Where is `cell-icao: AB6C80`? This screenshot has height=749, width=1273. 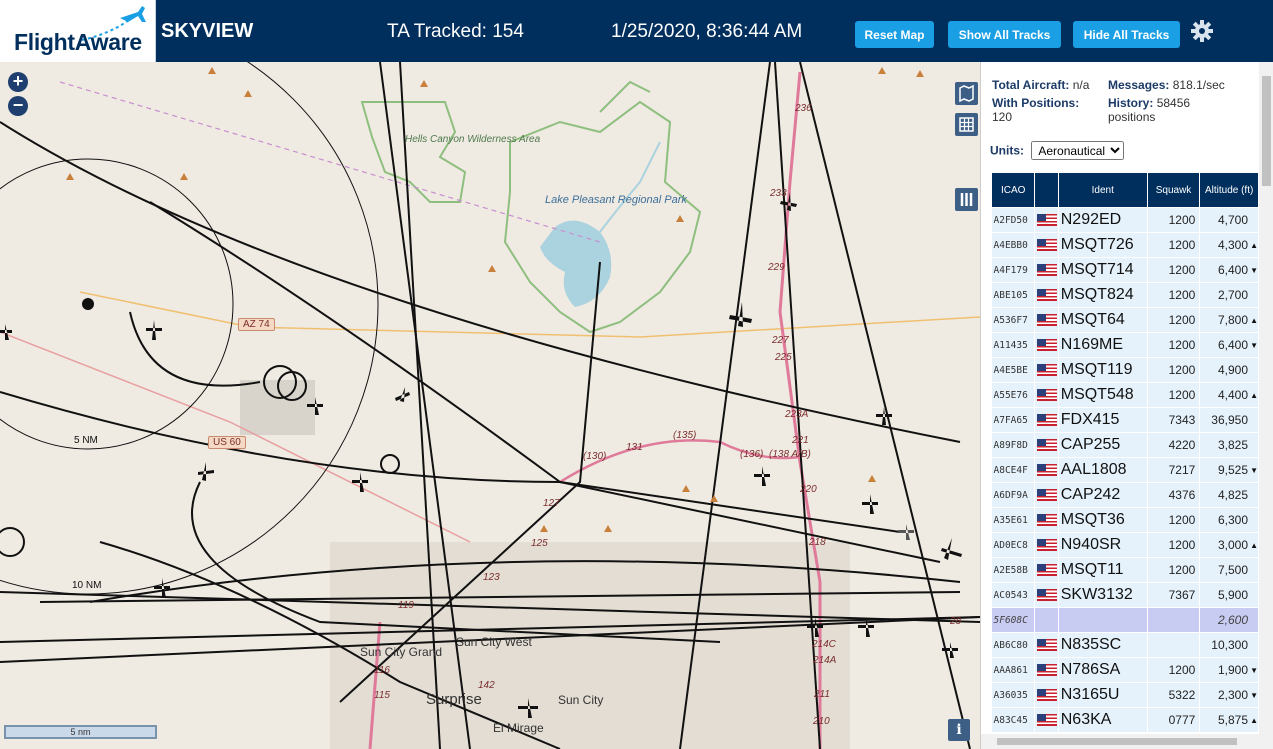 cell-icao: AB6C80 is located at coordinates (1013, 645).